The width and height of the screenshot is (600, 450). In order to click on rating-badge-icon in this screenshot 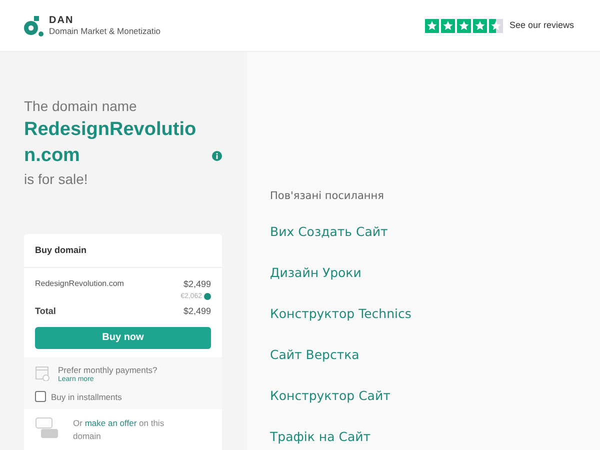, I will do `click(464, 25)`.